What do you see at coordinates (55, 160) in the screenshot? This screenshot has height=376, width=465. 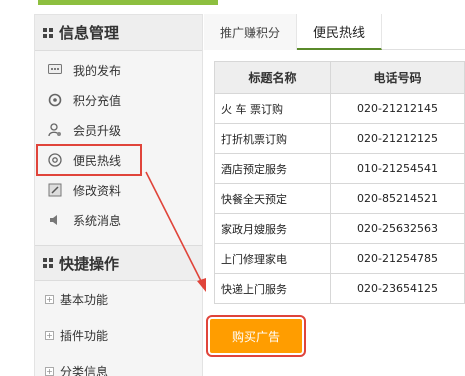 I see `at-icon` at bounding box center [55, 160].